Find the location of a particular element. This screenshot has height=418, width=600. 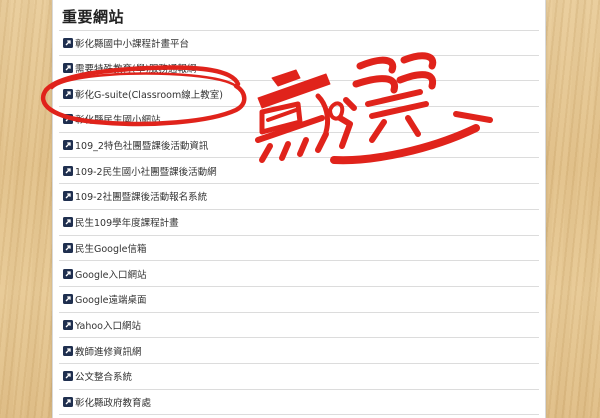

panel-title: 重要網站 is located at coordinates (93, 17).